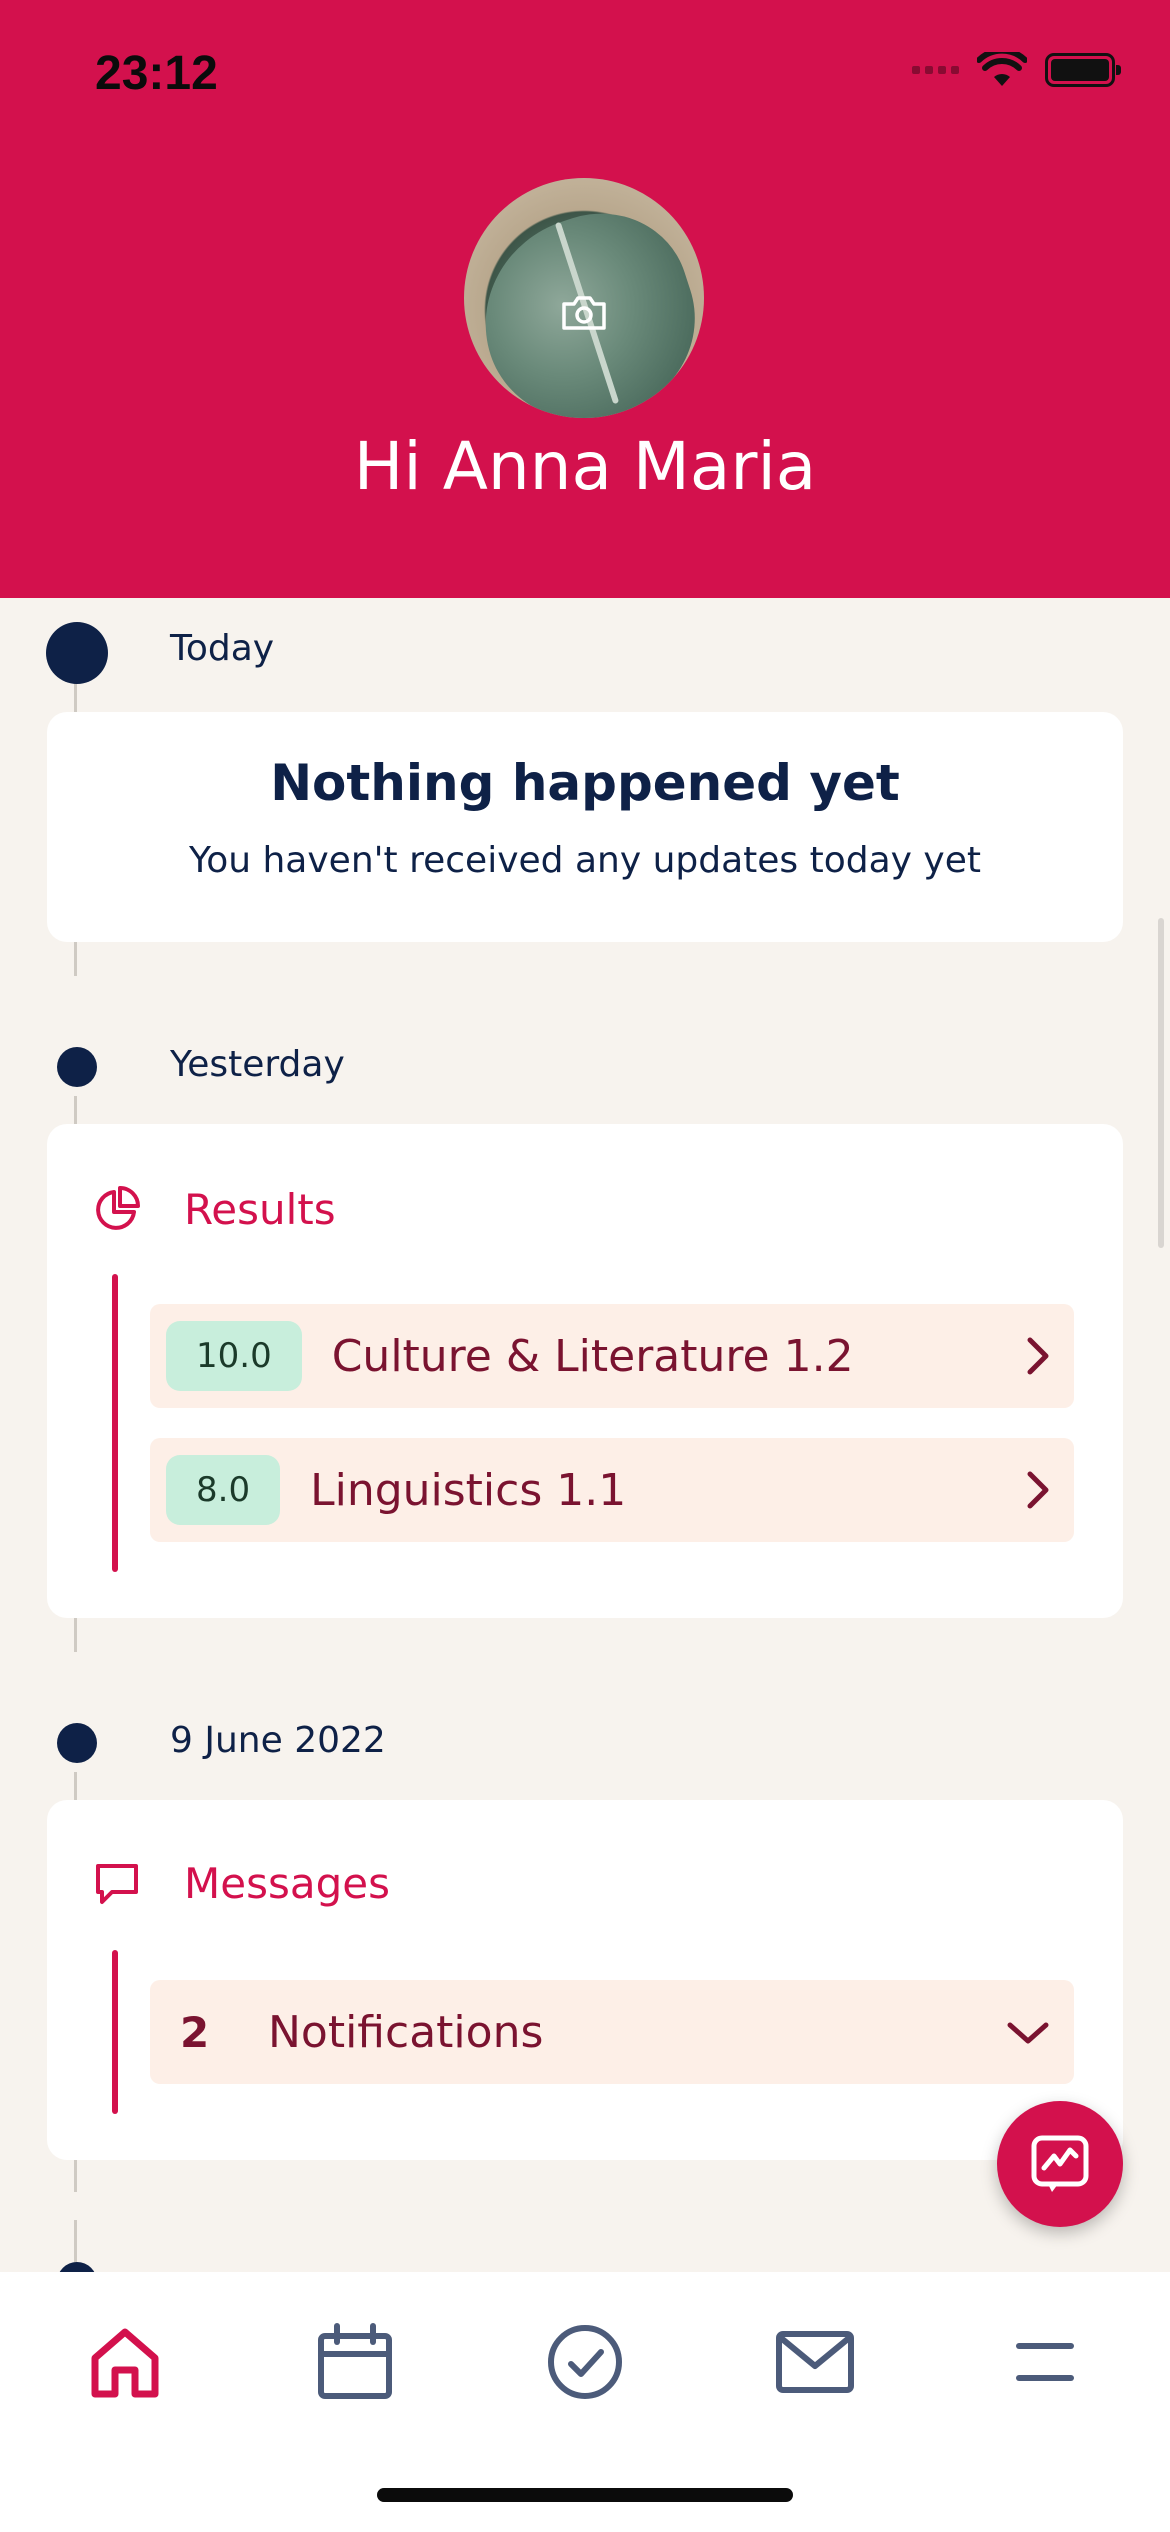 The width and height of the screenshot is (1170, 2532). I want to click on course-name: Linguistics 1.1, so click(468, 1490).